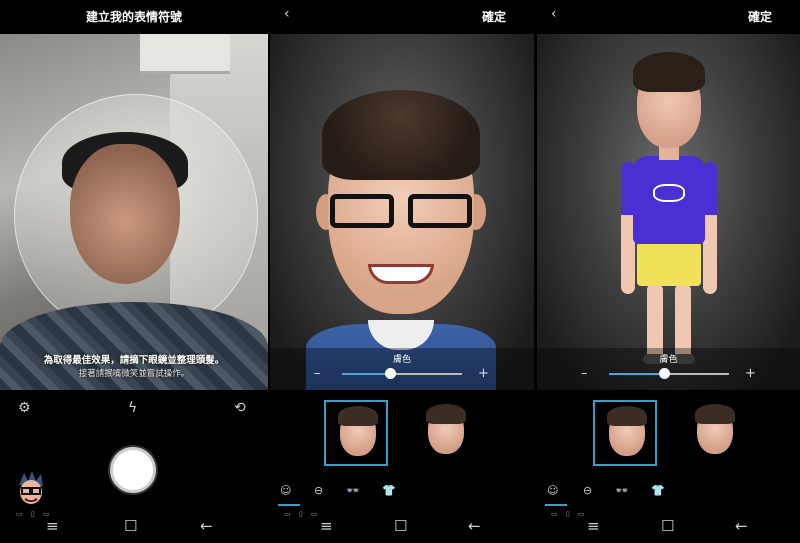 The height and width of the screenshot is (543, 800). What do you see at coordinates (710, 228) in the screenshot?
I see `avatar-arm-right` at bounding box center [710, 228].